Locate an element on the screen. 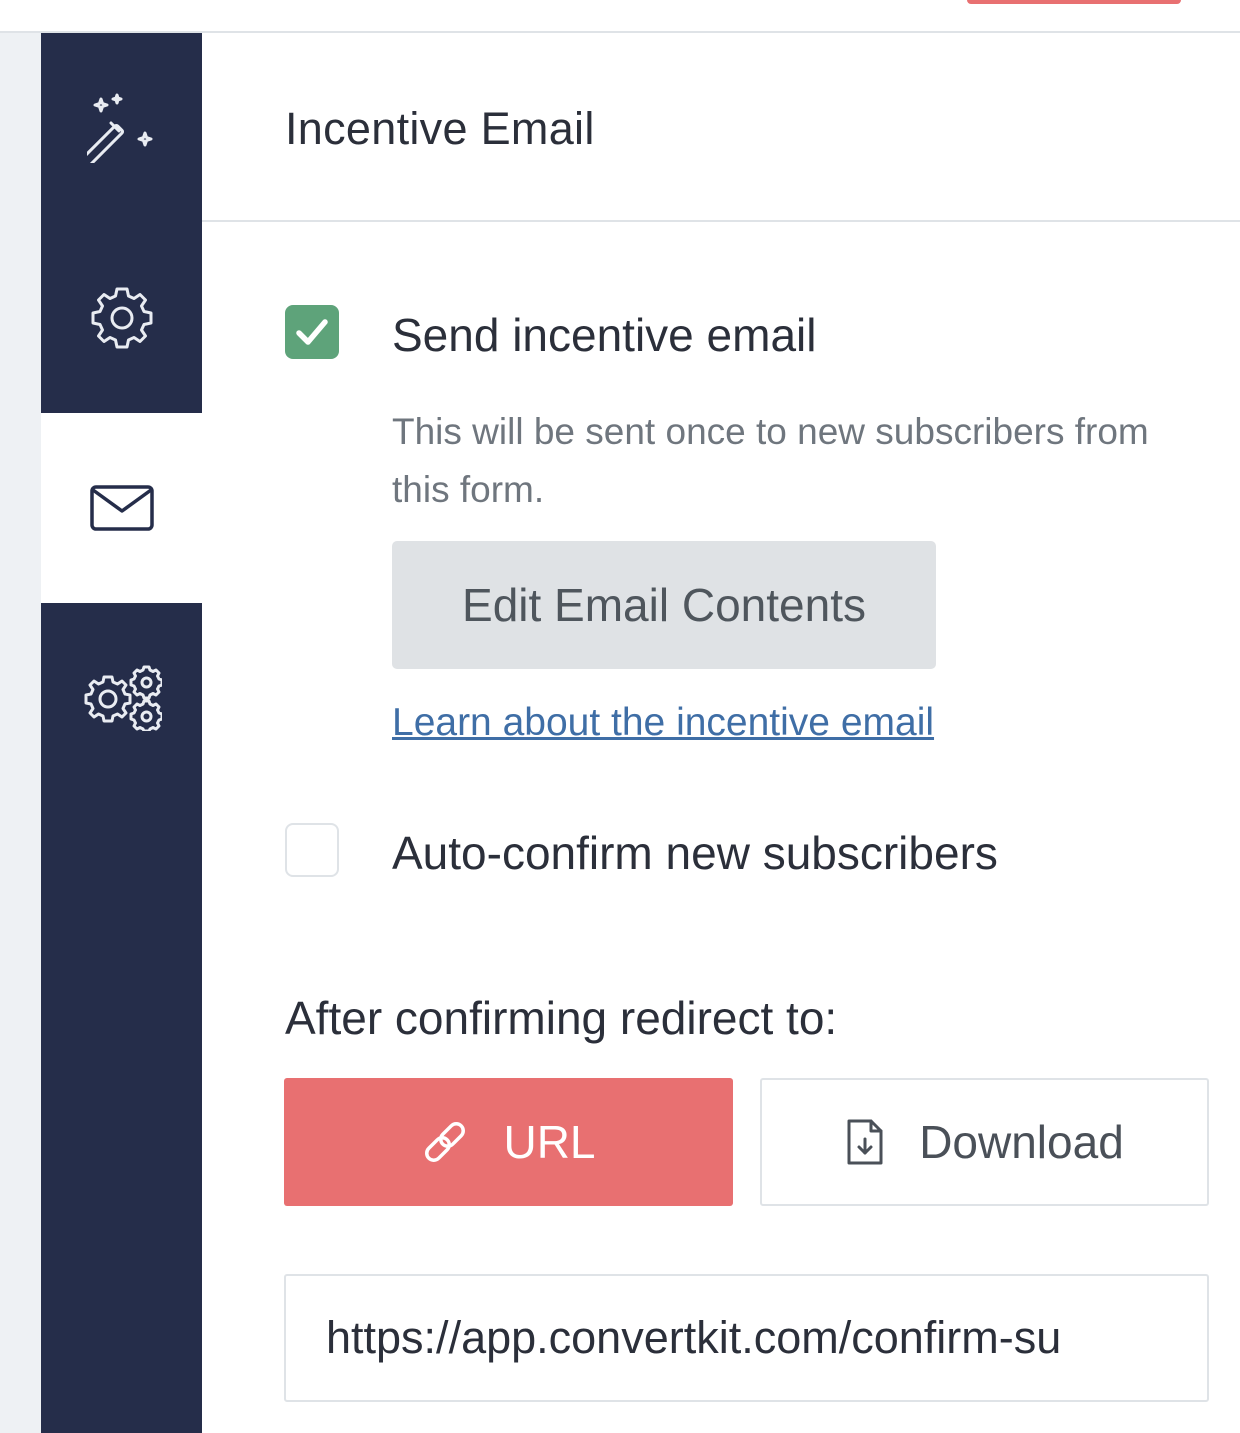  send-incentive-label: Send incentive email is located at coordinates (604, 335).